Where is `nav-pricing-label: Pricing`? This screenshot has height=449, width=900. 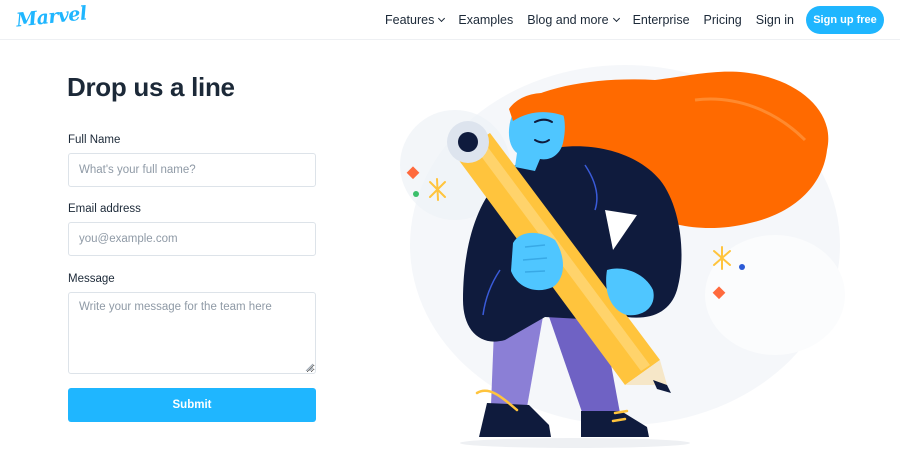
nav-pricing-label: Pricing is located at coordinates (722, 20).